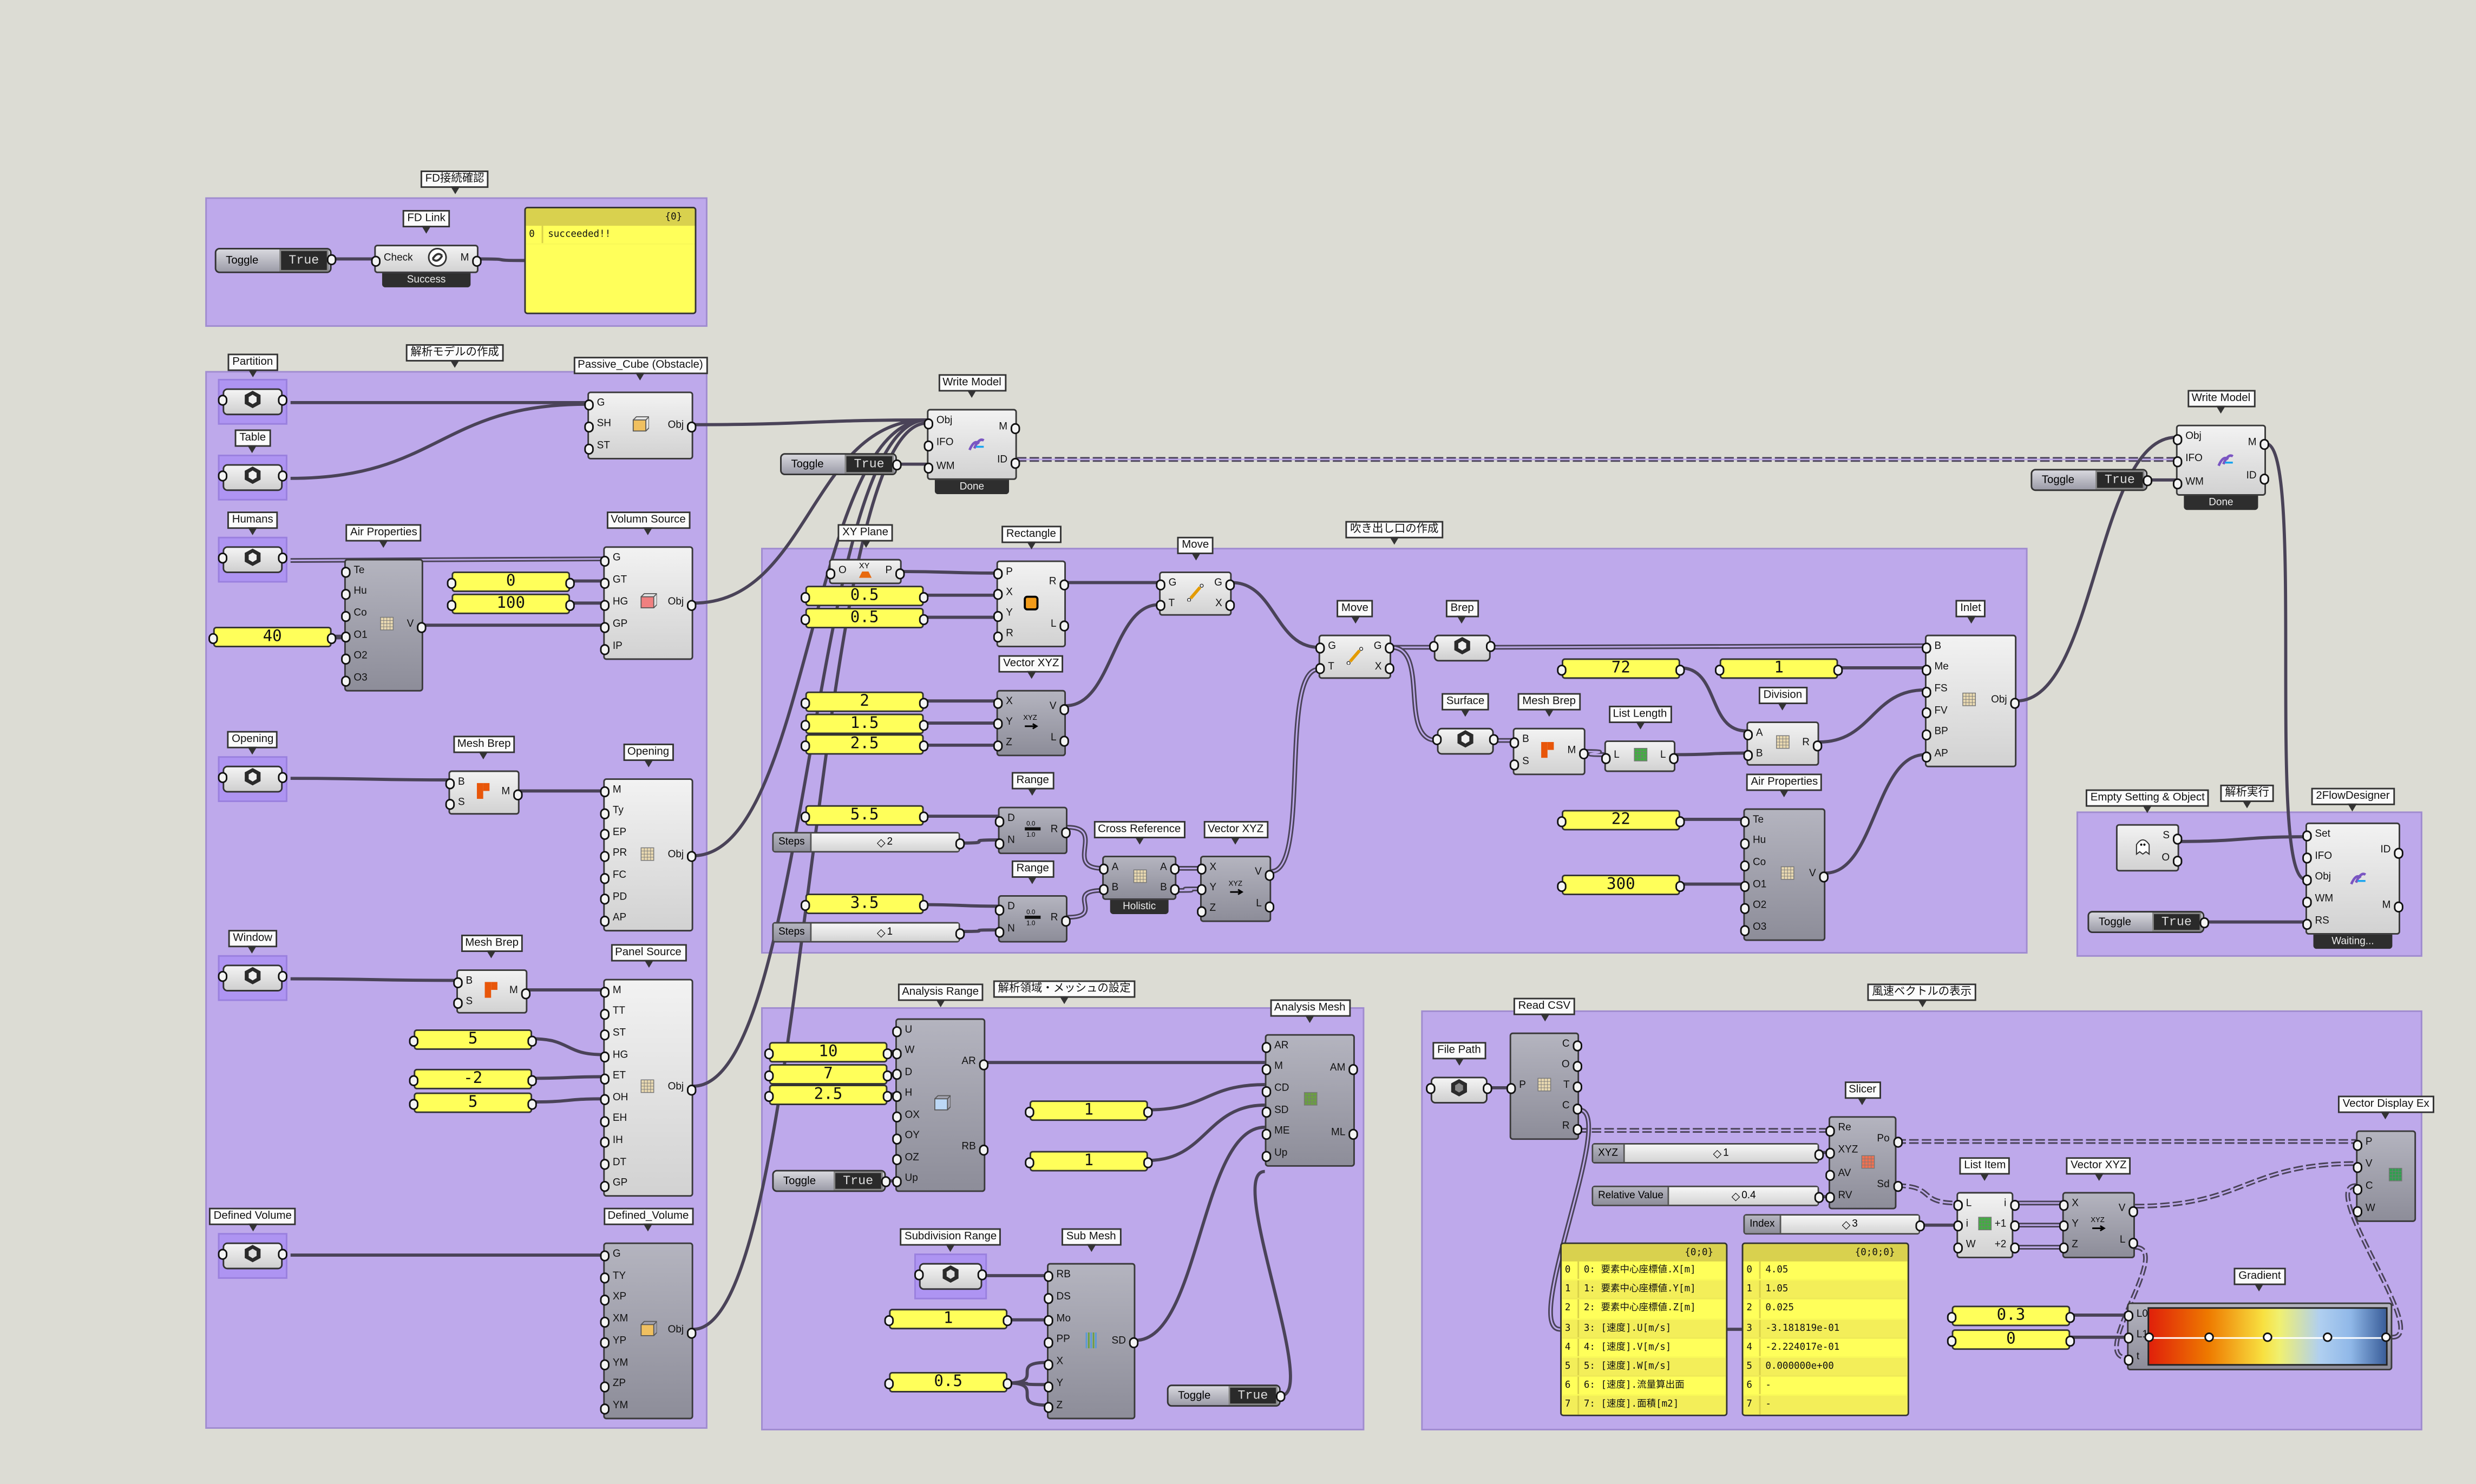 The image size is (2476, 1484). I want to click on toggle-t5: Toggle True, so click(831, 1181).